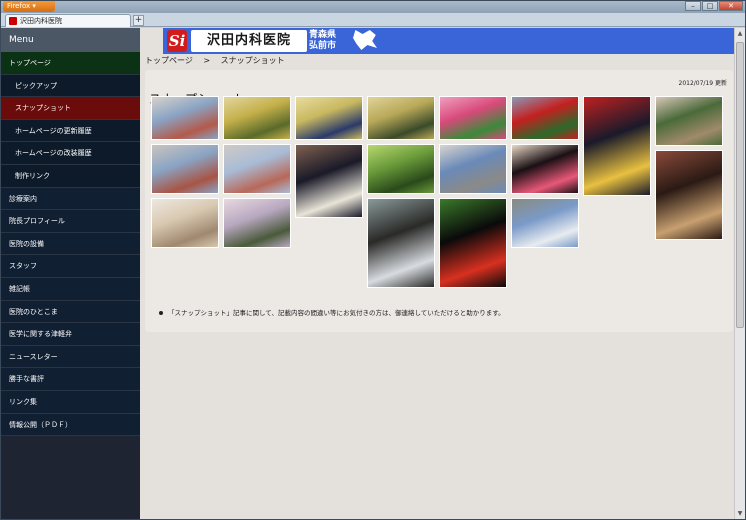 The width and height of the screenshot is (746, 520). What do you see at coordinates (161, 313) in the screenshot?
I see `bullet-icon` at bounding box center [161, 313].